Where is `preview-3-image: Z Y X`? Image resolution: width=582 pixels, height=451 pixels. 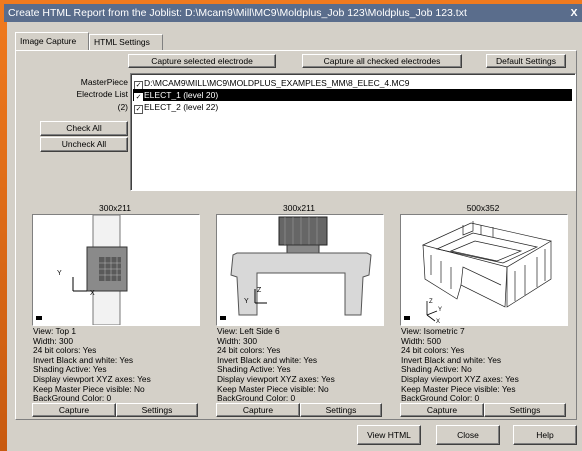 preview-3-image: Z Y X is located at coordinates (484, 270).